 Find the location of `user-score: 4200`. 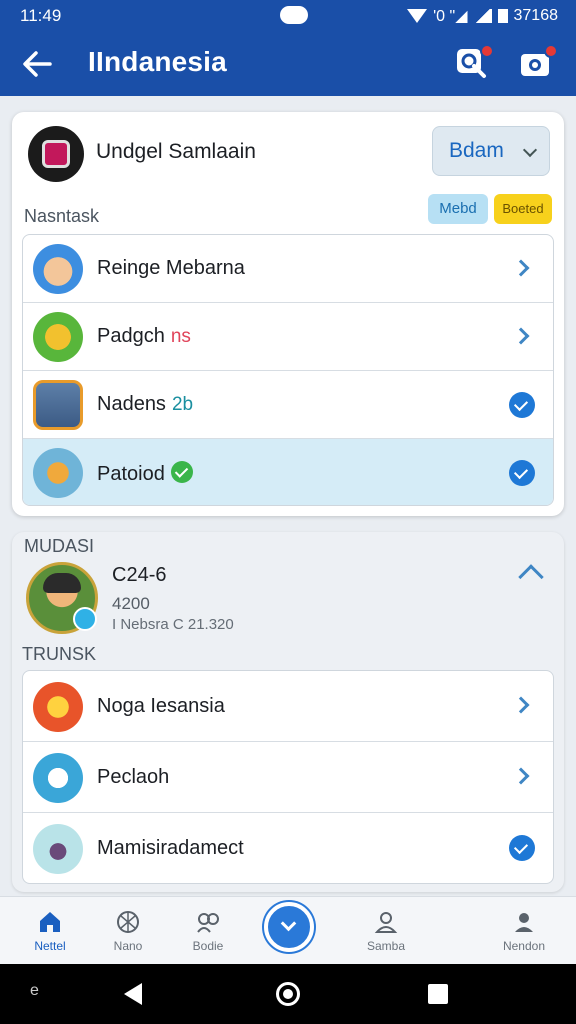

user-score: 4200 is located at coordinates (131, 603).